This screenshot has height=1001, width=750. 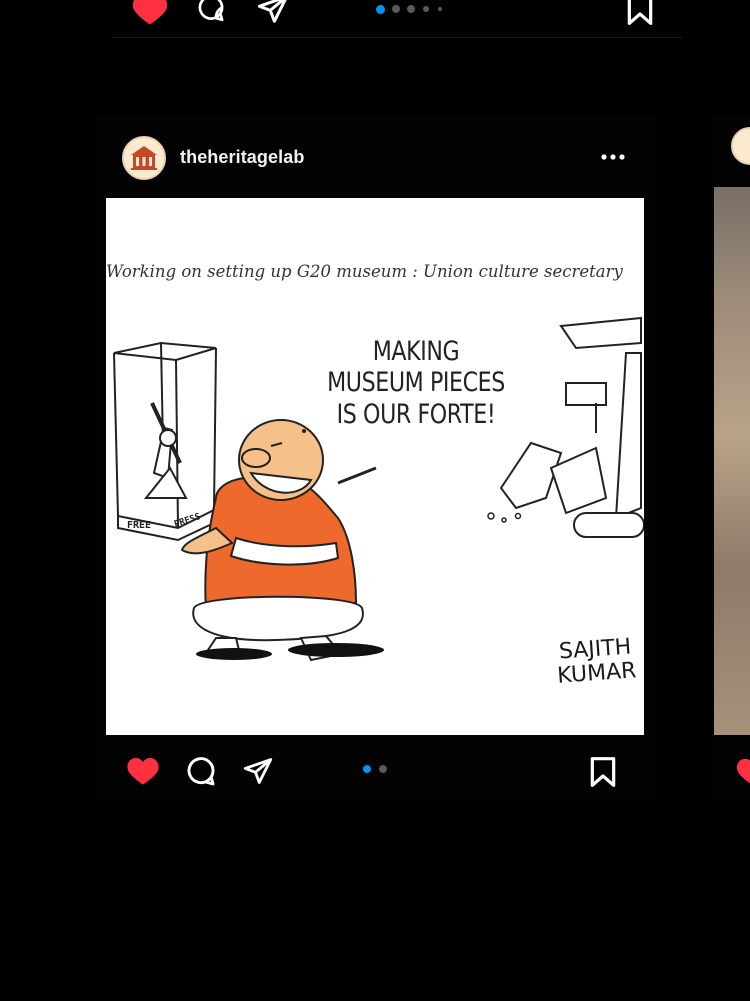 What do you see at coordinates (242, 157) in the screenshot?
I see `post-username: theheritagelab` at bounding box center [242, 157].